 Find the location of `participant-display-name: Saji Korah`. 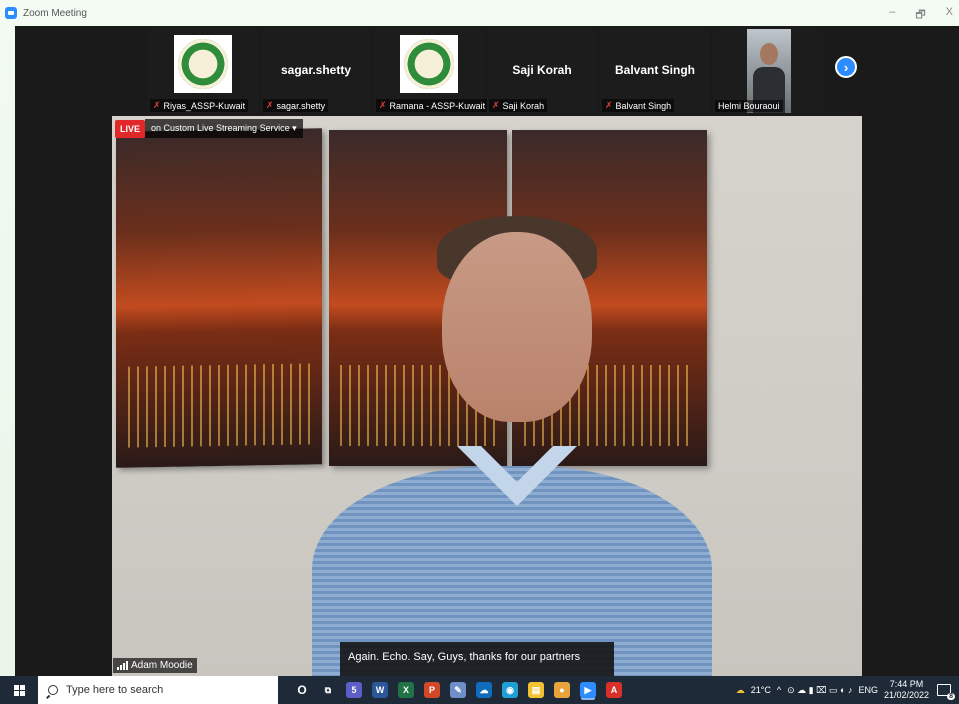

participant-display-name: Saji Korah is located at coordinates (542, 70).